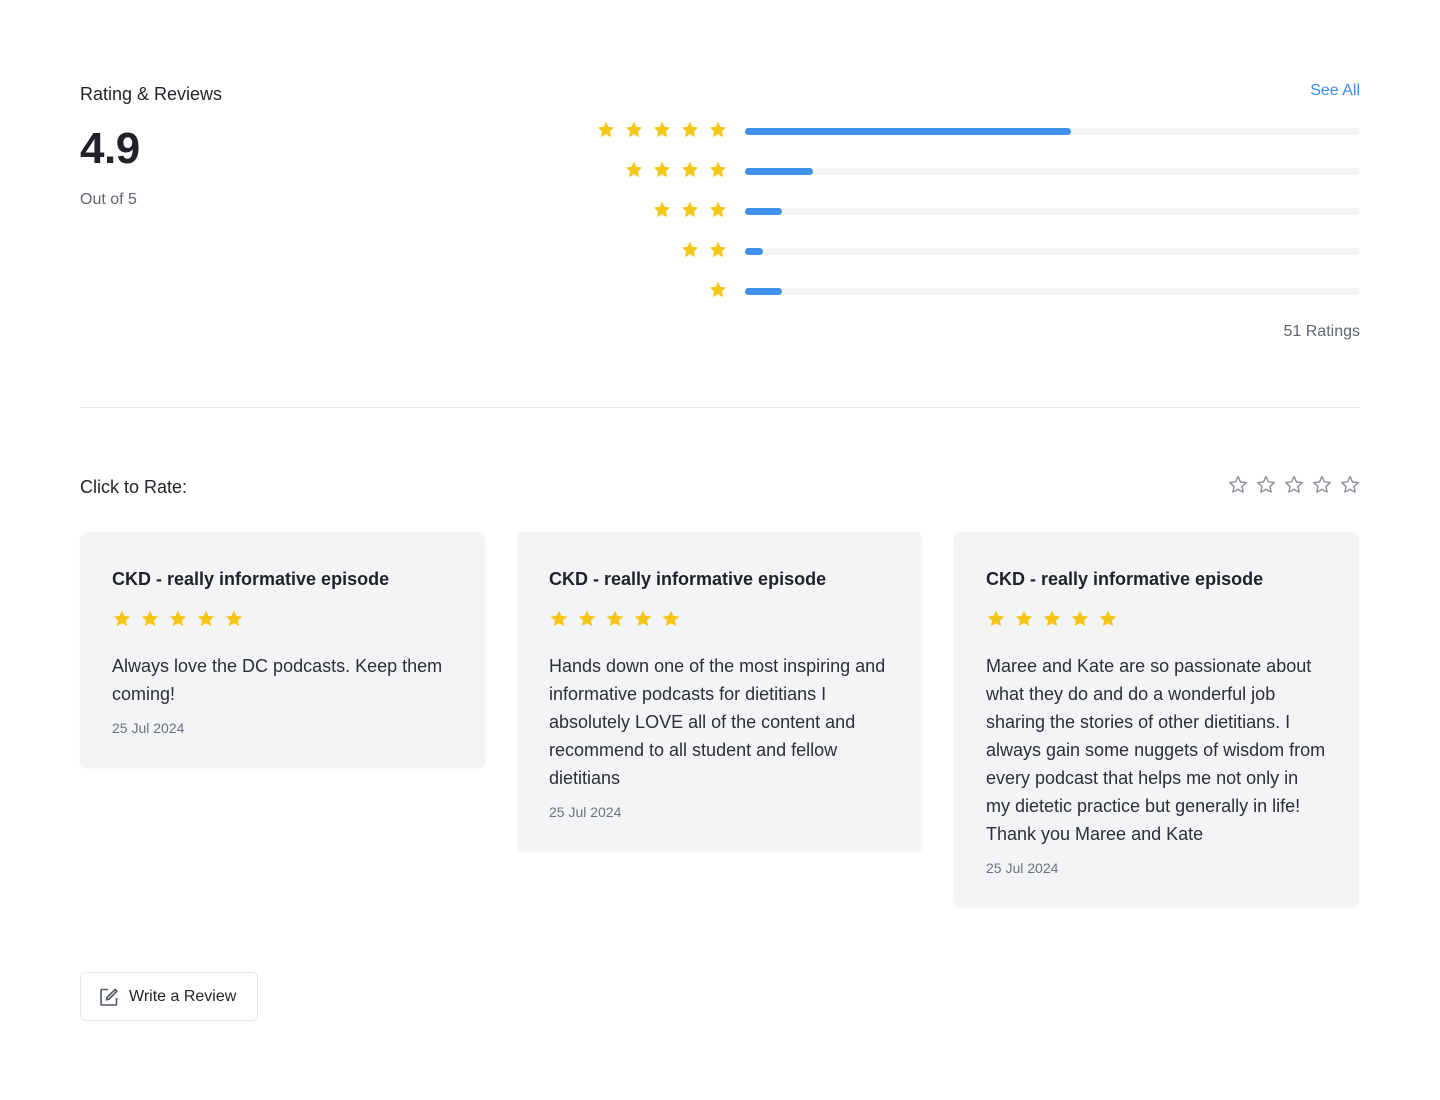 The image size is (1440, 1100). I want to click on average-score: 4.9, so click(110, 148).